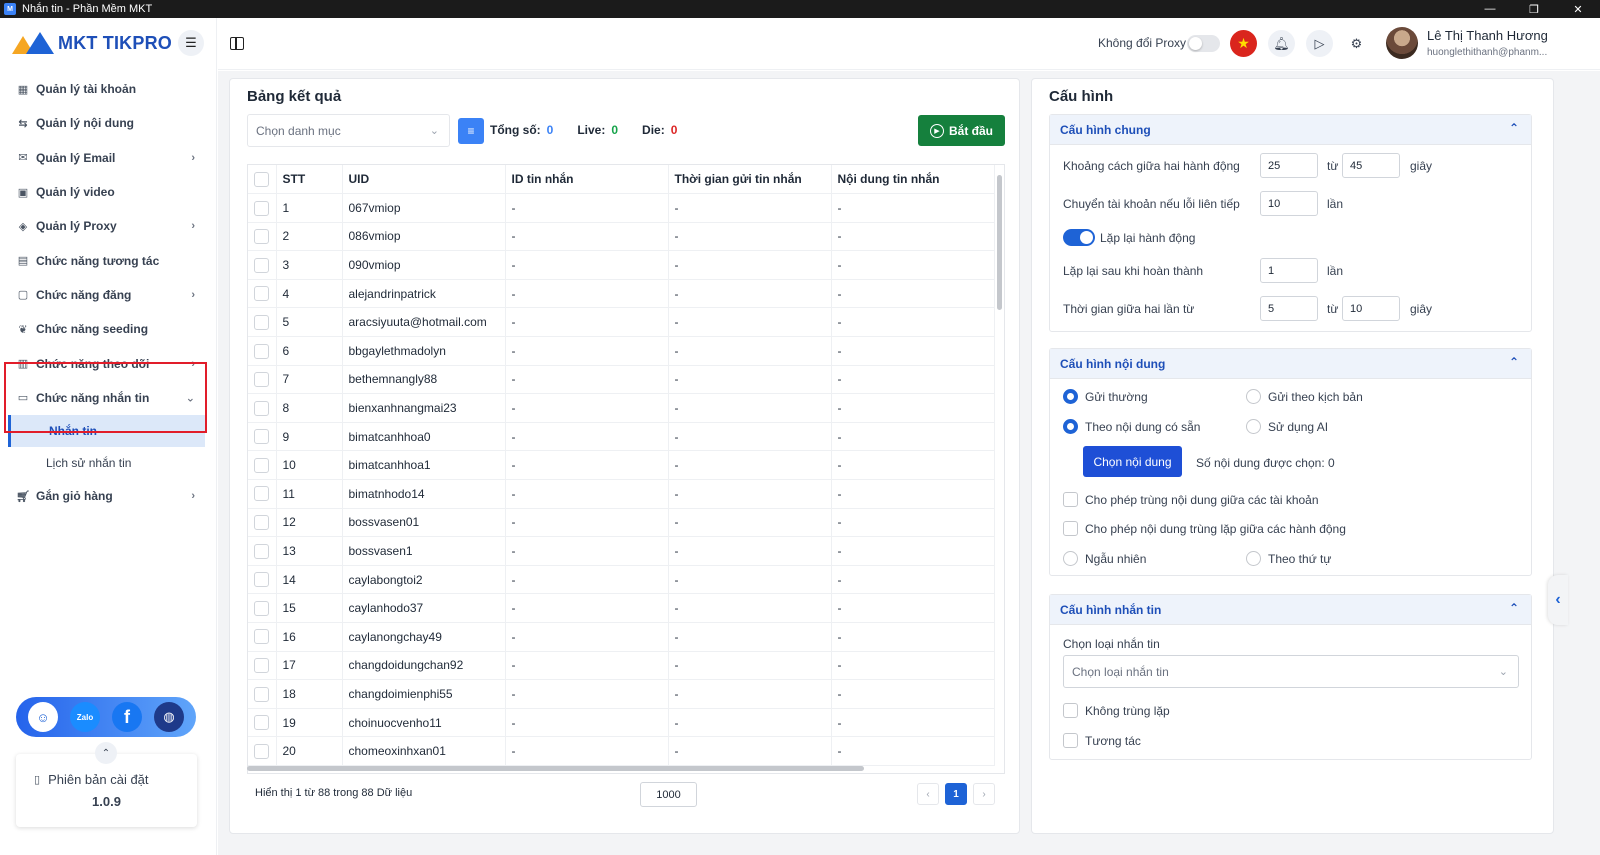 The image size is (1600, 855). What do you see at coordinates (106, 430) in the screenshot?
I see `sidebar-subitem-message: Nhắn tin` at bounding box center [106, 430].